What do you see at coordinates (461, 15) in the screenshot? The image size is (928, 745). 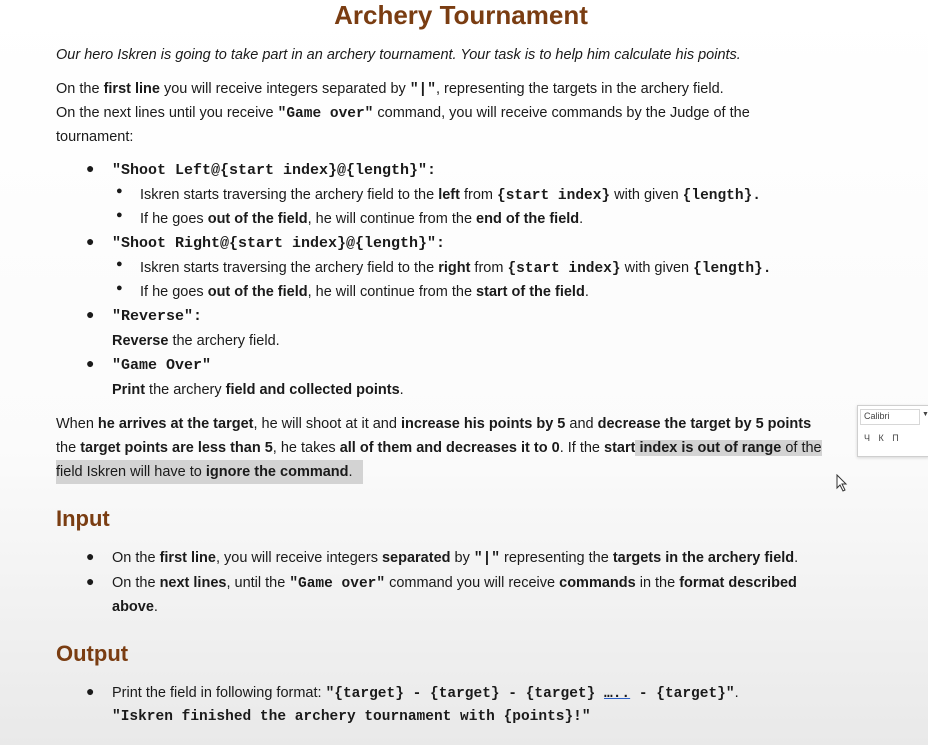 I see `page-title: Archery Tournament` at bounding box center [461, 15].